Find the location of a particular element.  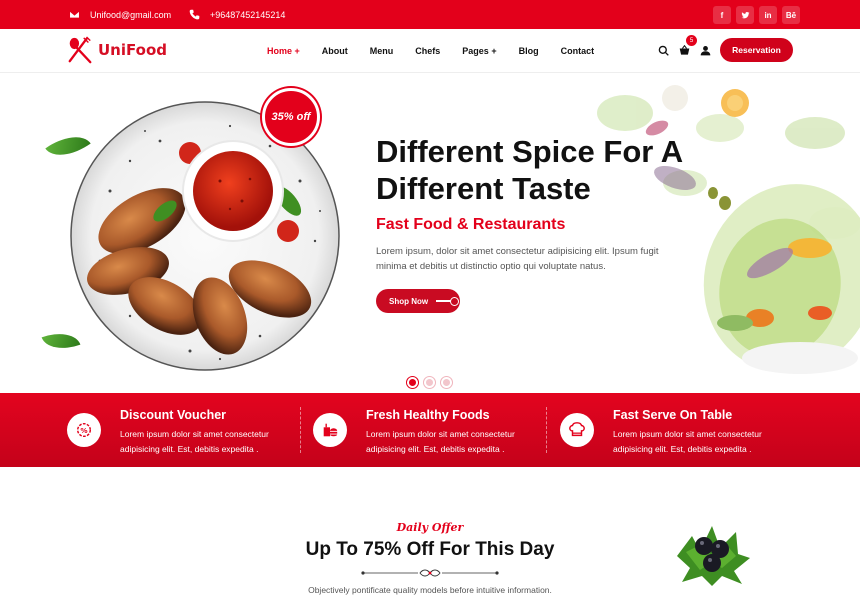

social-links: f in Bē is located at coordinates (756, 15).